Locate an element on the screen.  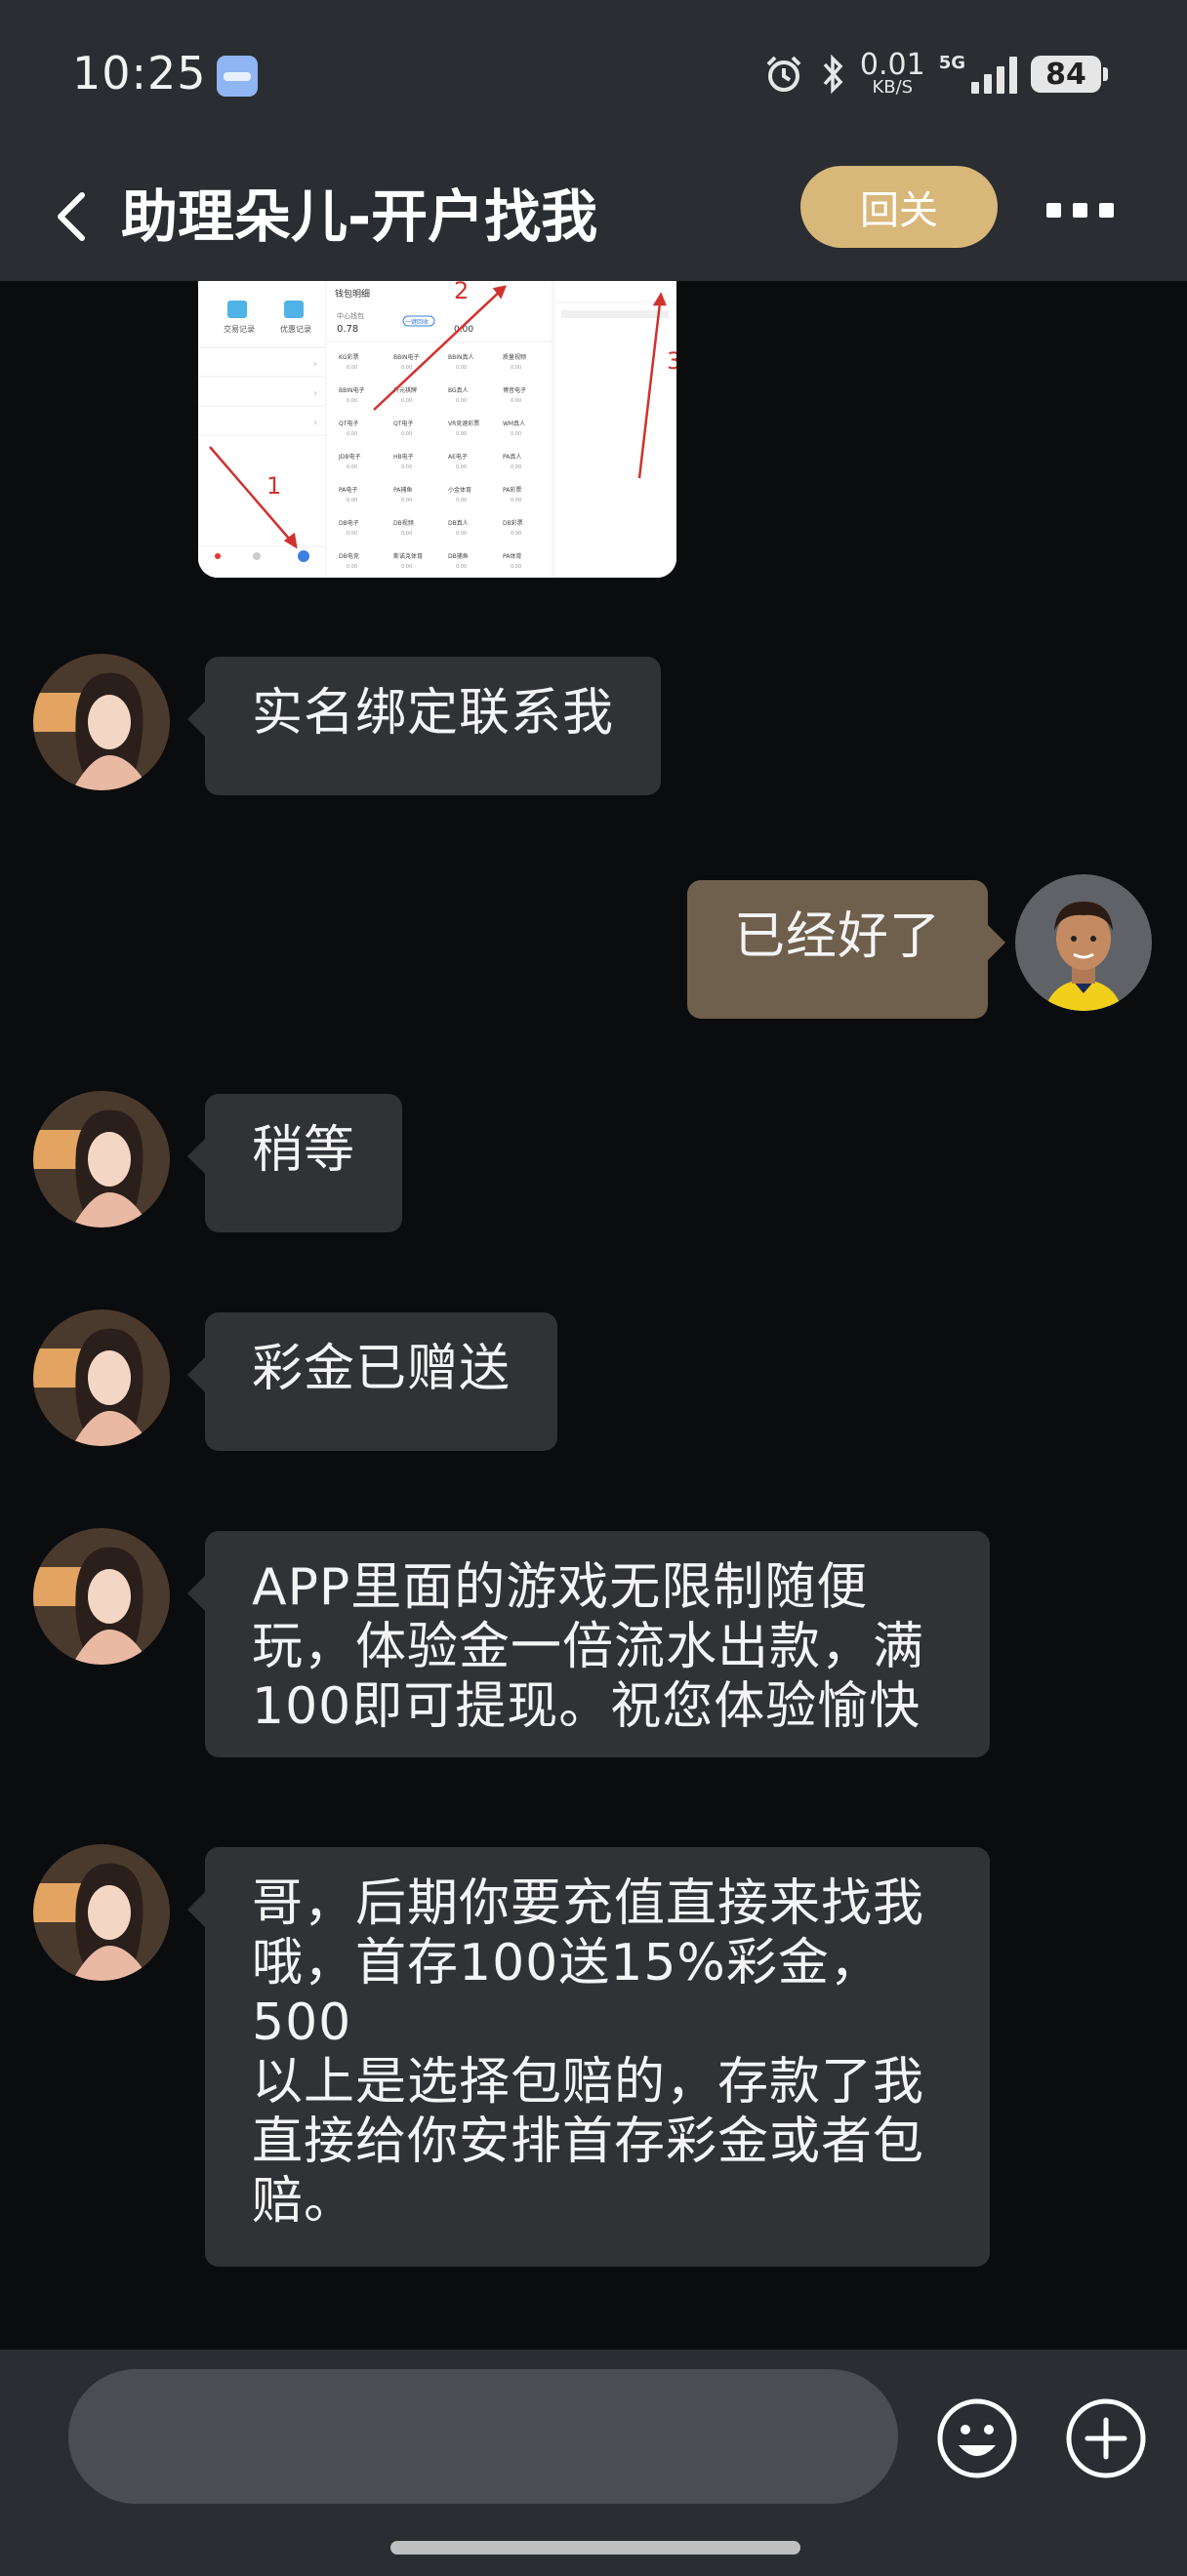
svg-text: 中心钱包 is located at coordinates (350, 315).